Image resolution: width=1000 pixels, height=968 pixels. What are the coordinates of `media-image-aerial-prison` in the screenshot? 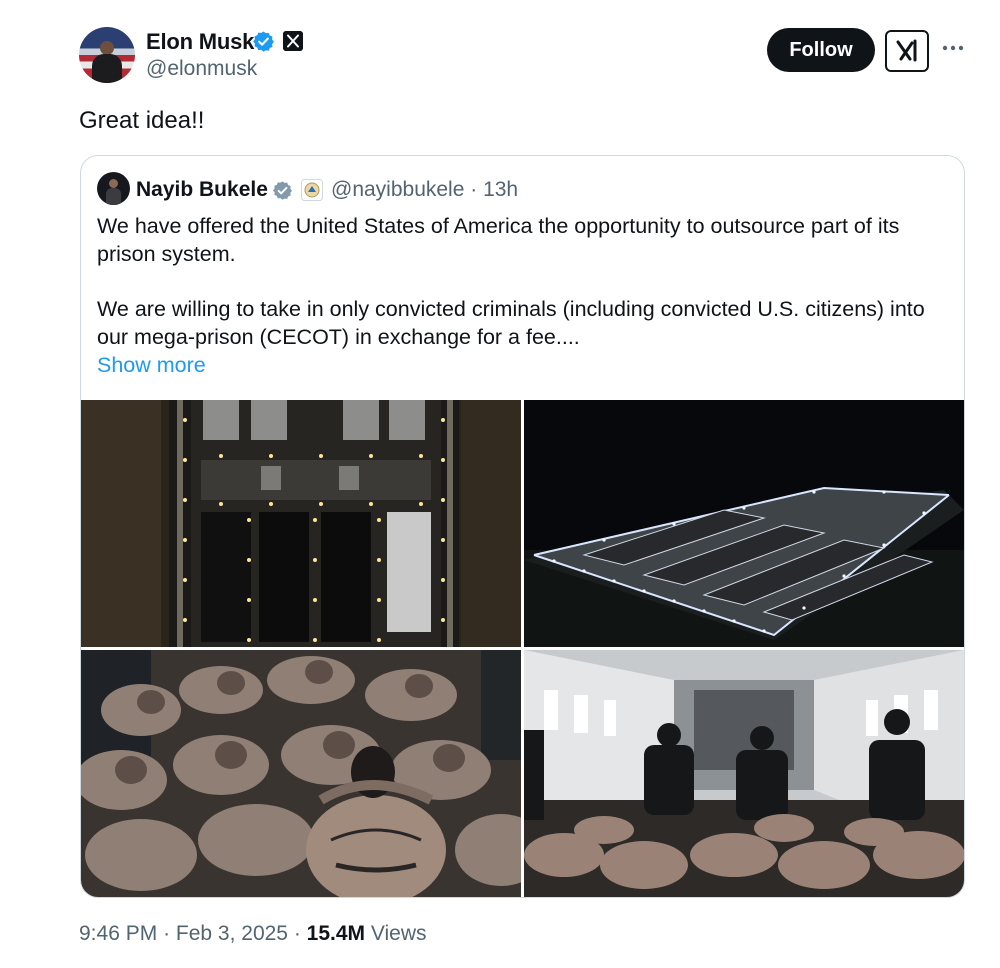 It's located at (301, 523).